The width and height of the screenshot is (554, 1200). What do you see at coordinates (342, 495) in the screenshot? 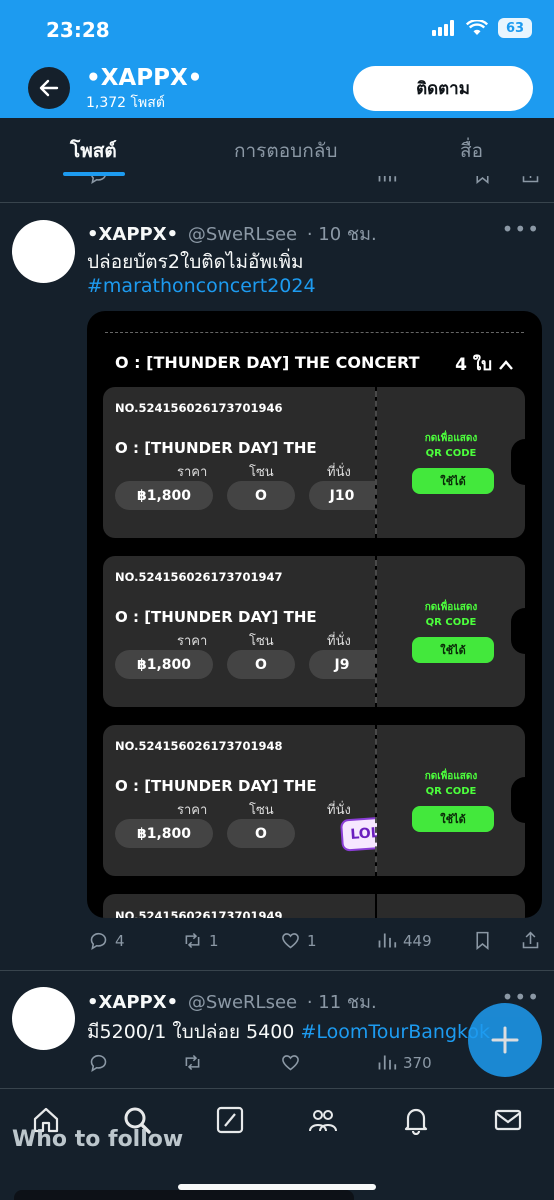
I see `seat-value: J10` at bounding box center [342, 495].